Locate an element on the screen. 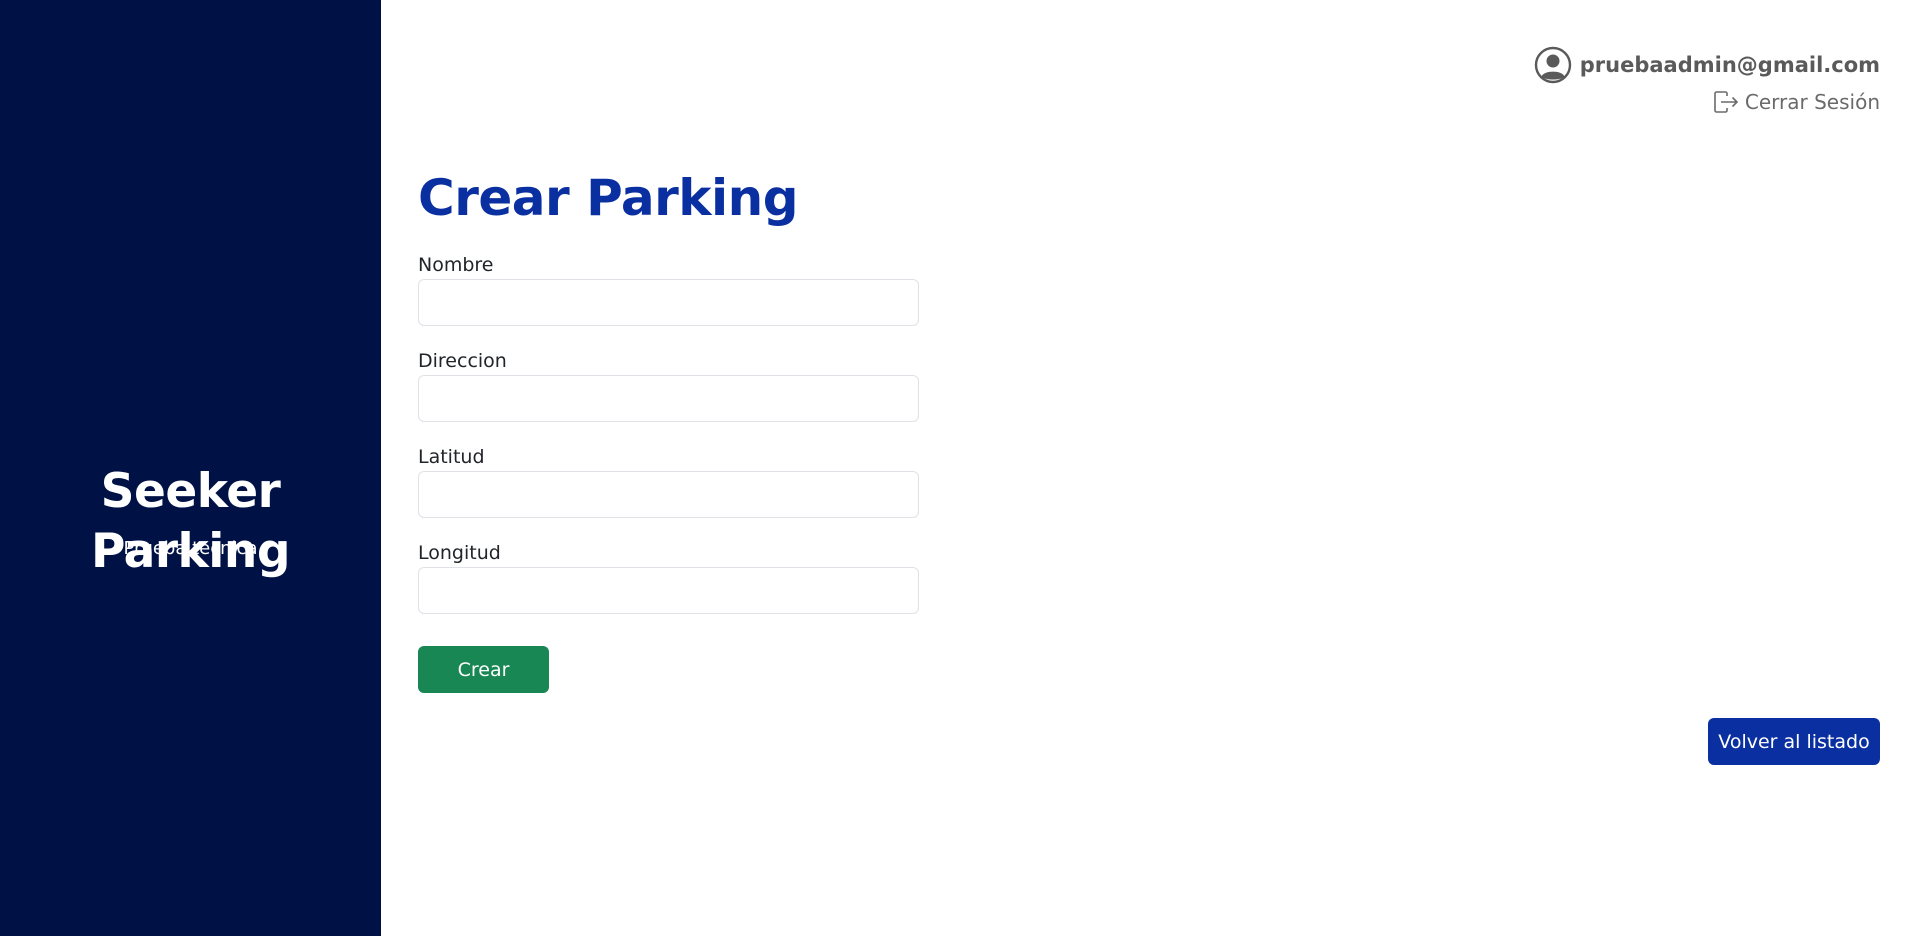  direccion-input is located at coordinates (668, 398).